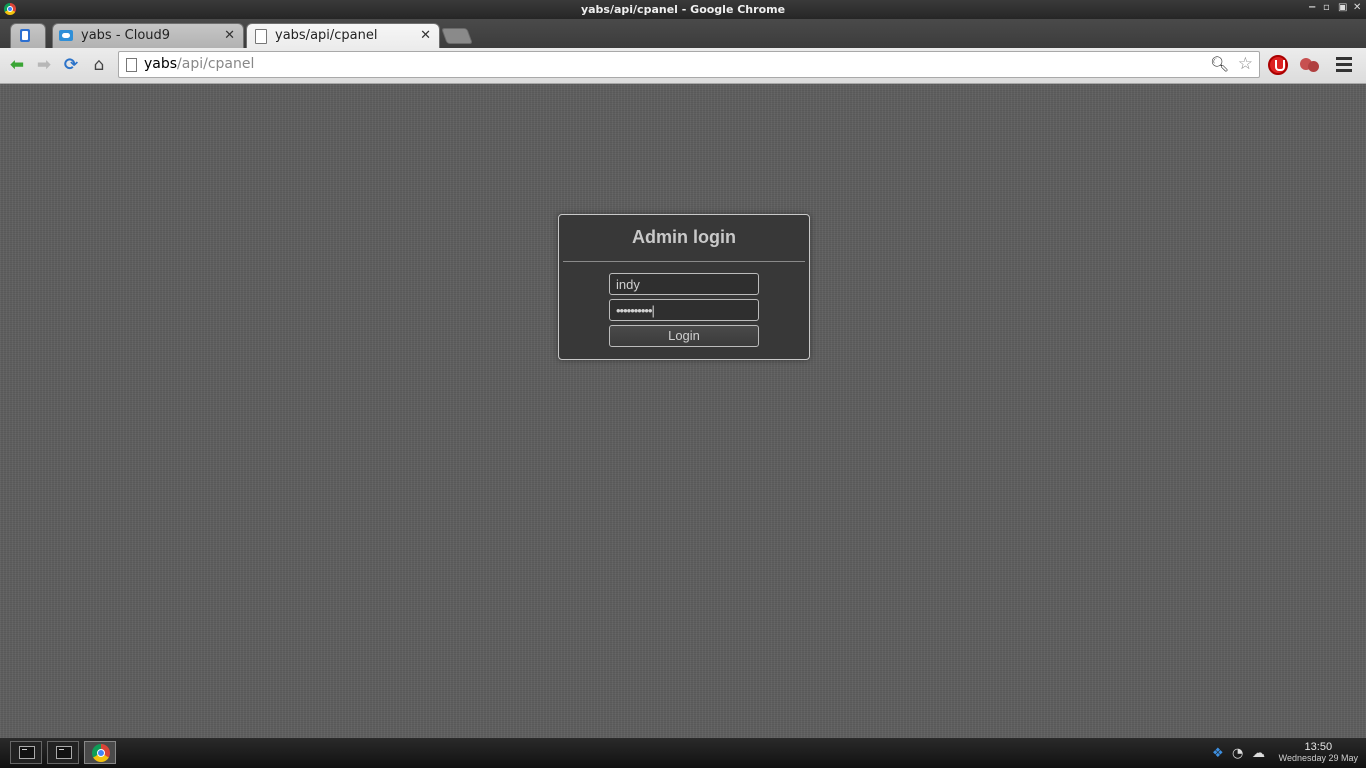 The image size is (1366, 768). I want to click on extension-icon, so click(1310, 65).